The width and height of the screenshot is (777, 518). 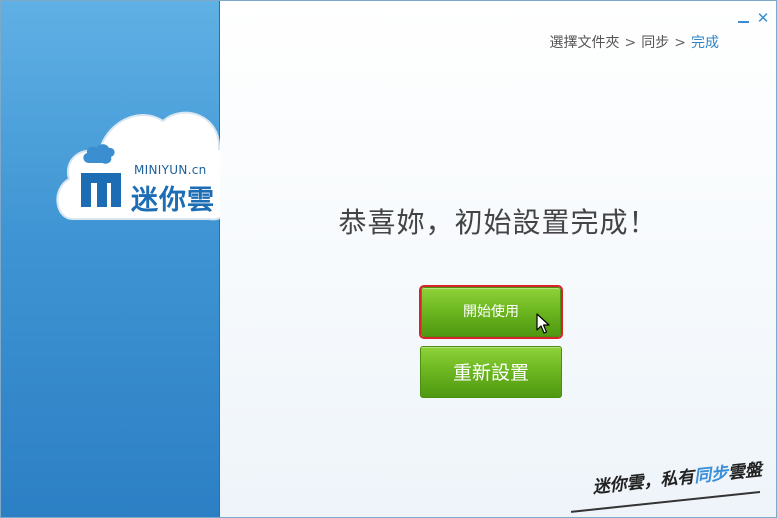 I want to click on brand-name: 迷你雲, so click(x=173, y=200).